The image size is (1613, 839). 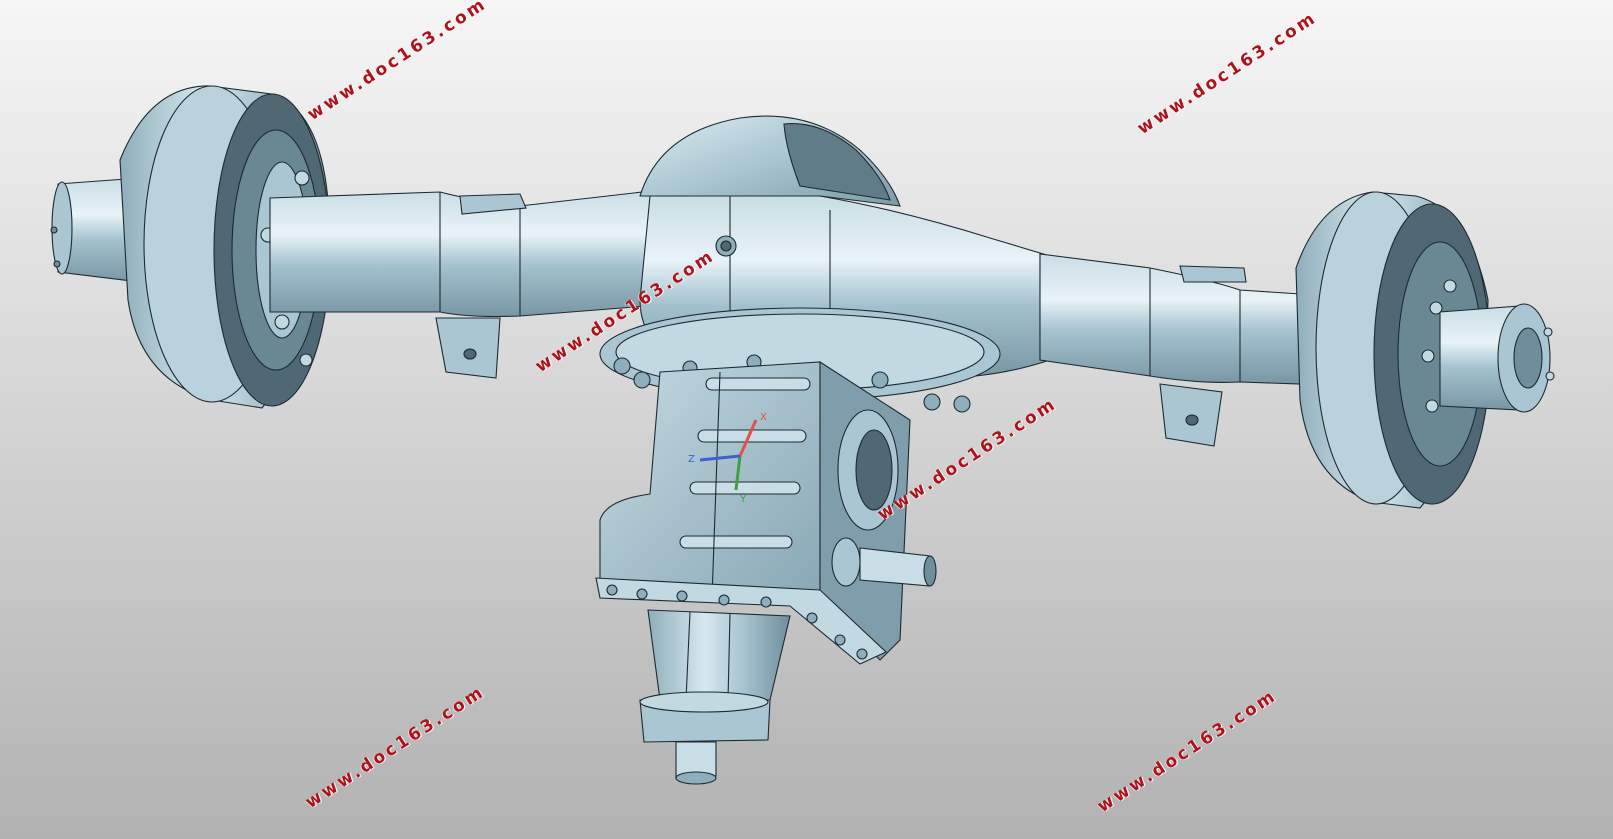 I want to click on left-lower-bracket, so click(x=468, y=348).